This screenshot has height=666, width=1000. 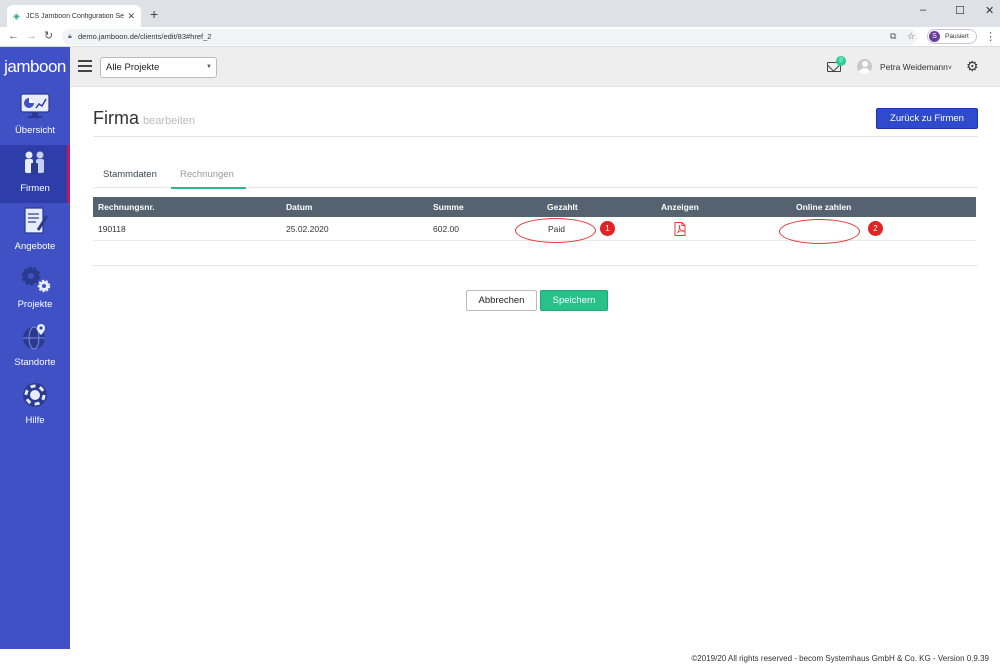 What do you see at coordinates (31, 36) in the screenshot?
I see `forward-arrow-icon: →` at bounding box center [31, 36].